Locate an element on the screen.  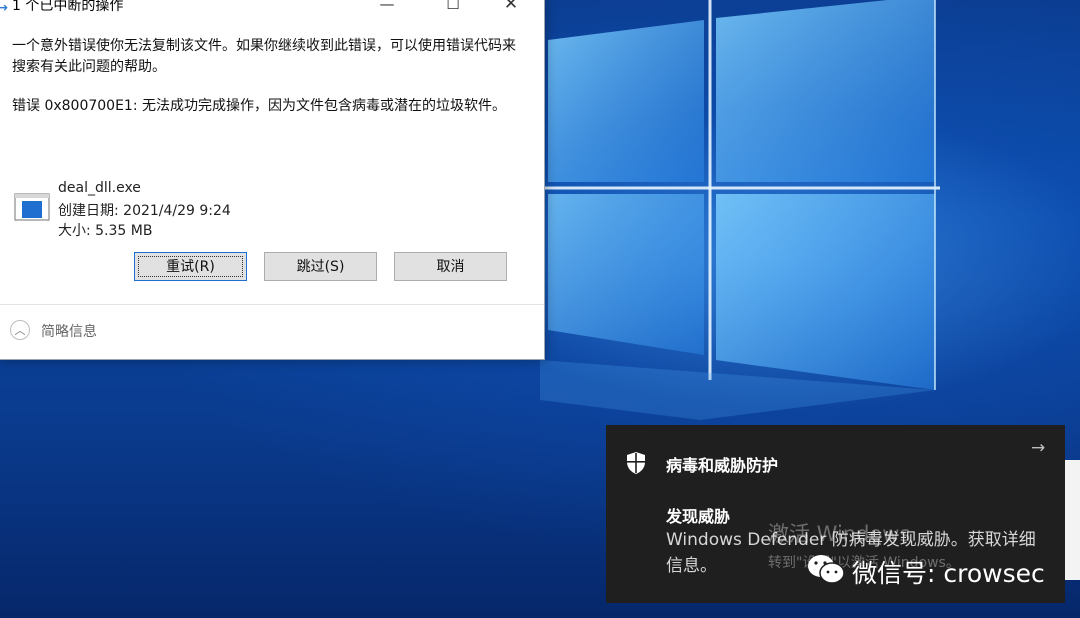
shield-icon is located at coordinates (636, 463).